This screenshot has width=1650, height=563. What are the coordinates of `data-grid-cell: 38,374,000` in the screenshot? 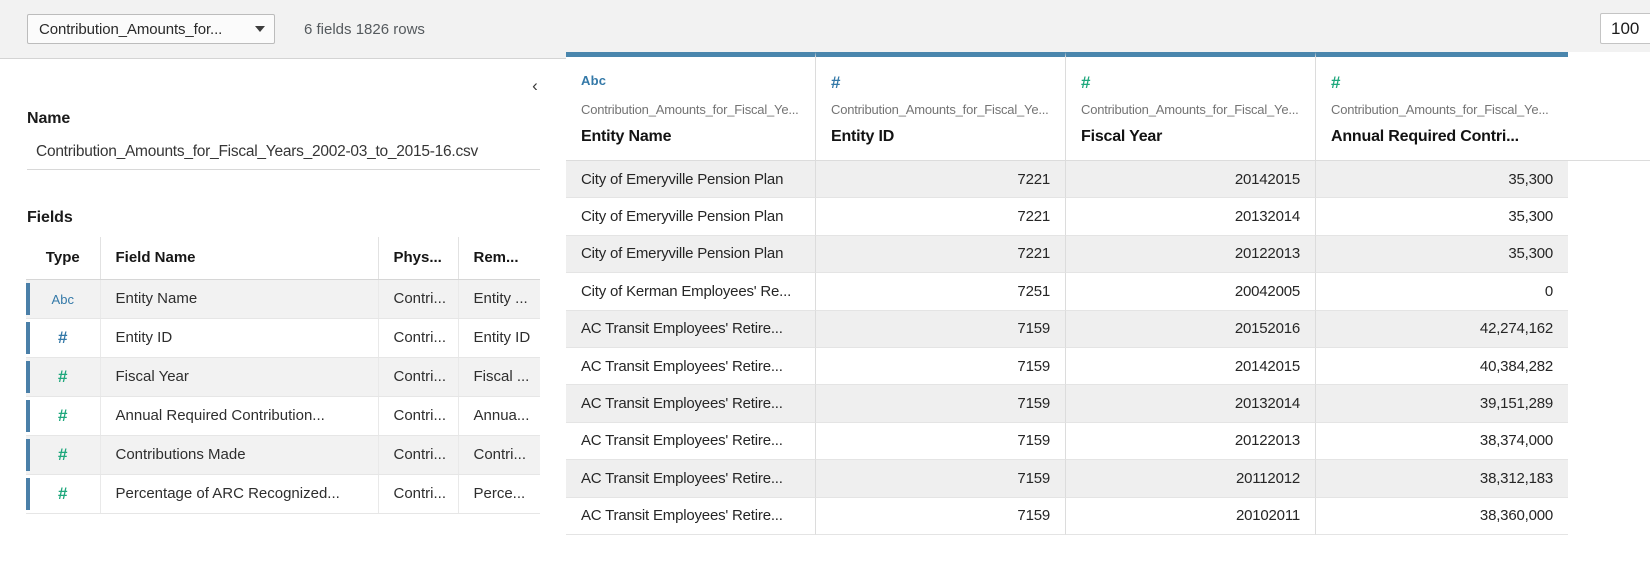 It's located at (1442, 441).